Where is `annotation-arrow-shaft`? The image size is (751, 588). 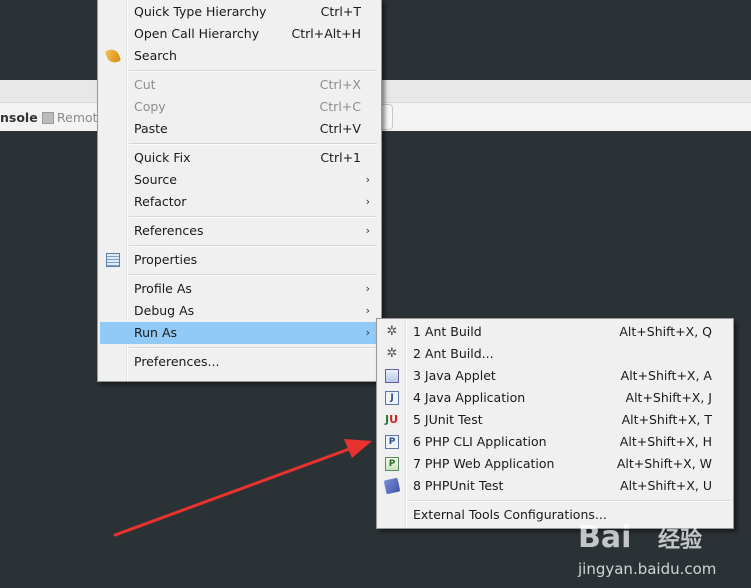
annotation-arrow-shaft is located at coordinates (233, 491).